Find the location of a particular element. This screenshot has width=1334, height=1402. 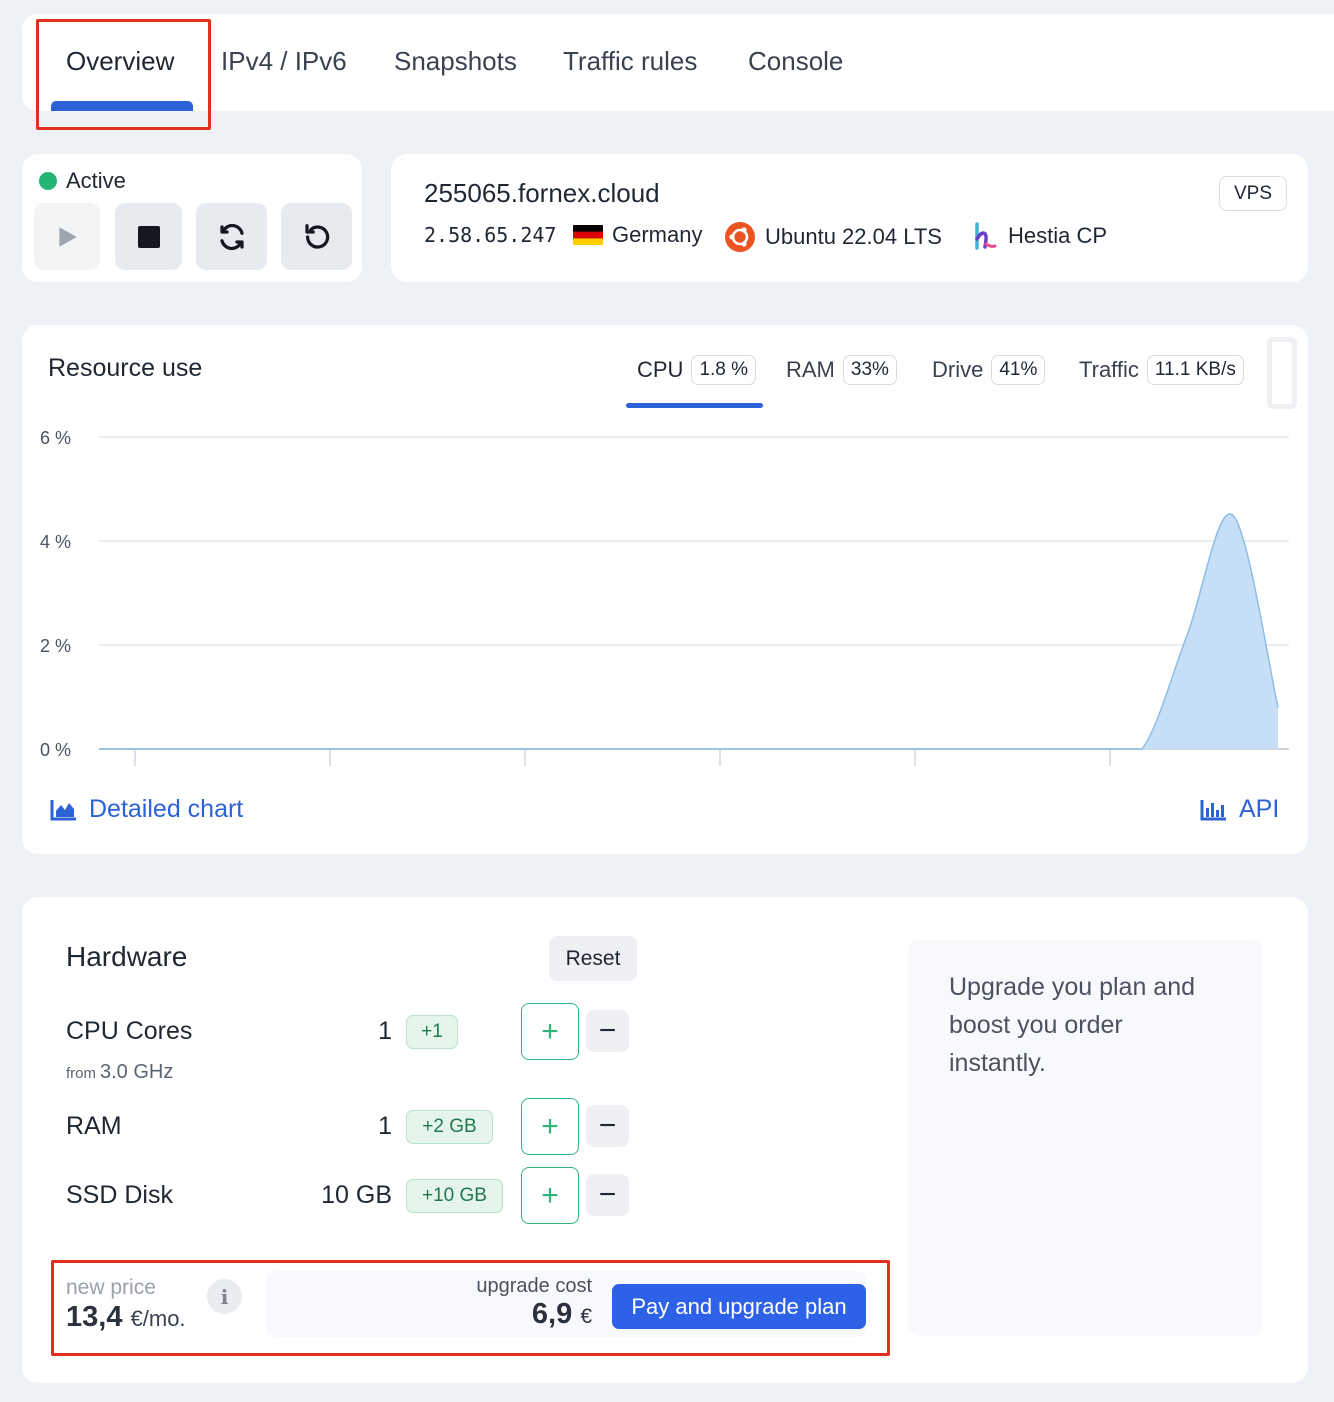

server-hostname: 255065.fornex.cloud is located at coordinates (542, 193).